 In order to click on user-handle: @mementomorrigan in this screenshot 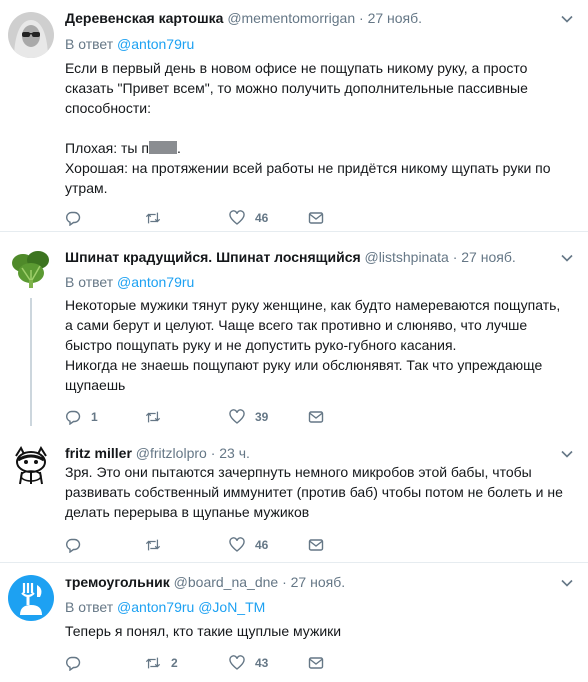, I will do `click(291, 18)`.